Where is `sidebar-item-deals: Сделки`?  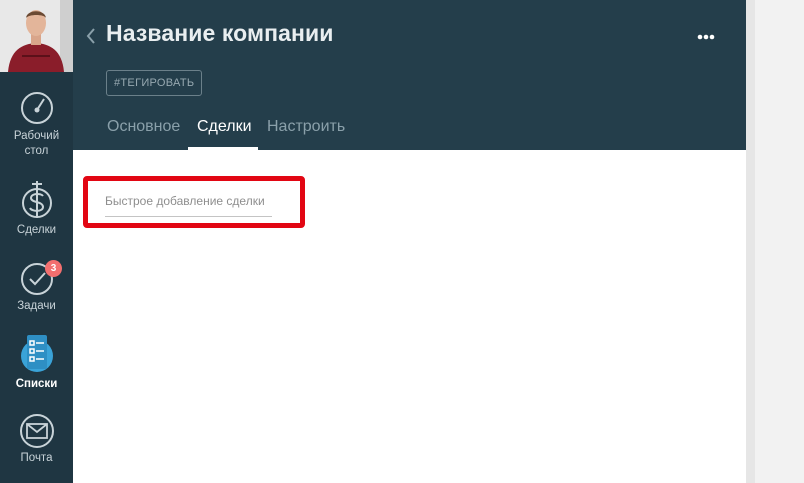 sidebar-item-deals: Сделки is located at coordinates (36, 209).